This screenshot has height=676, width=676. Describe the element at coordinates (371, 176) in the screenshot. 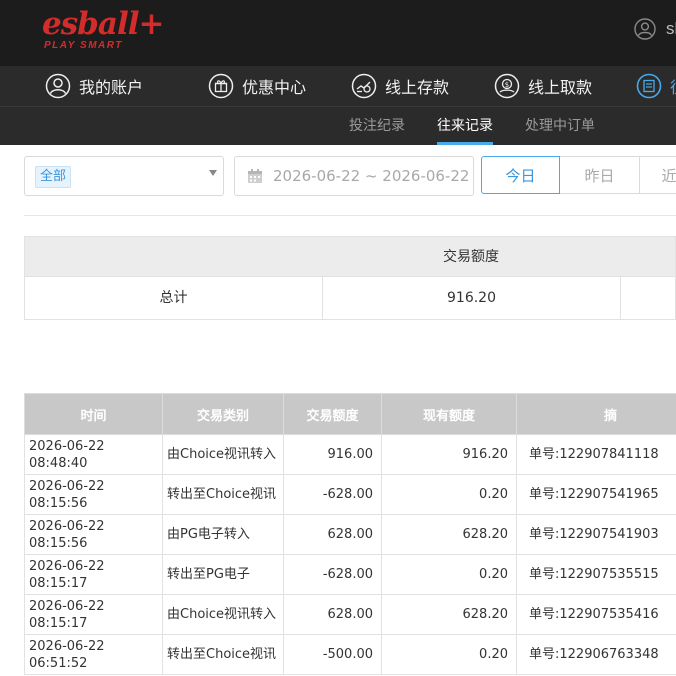

I see `date-range-value: 2026-06-22 ~ 2026-06-22` at that location.